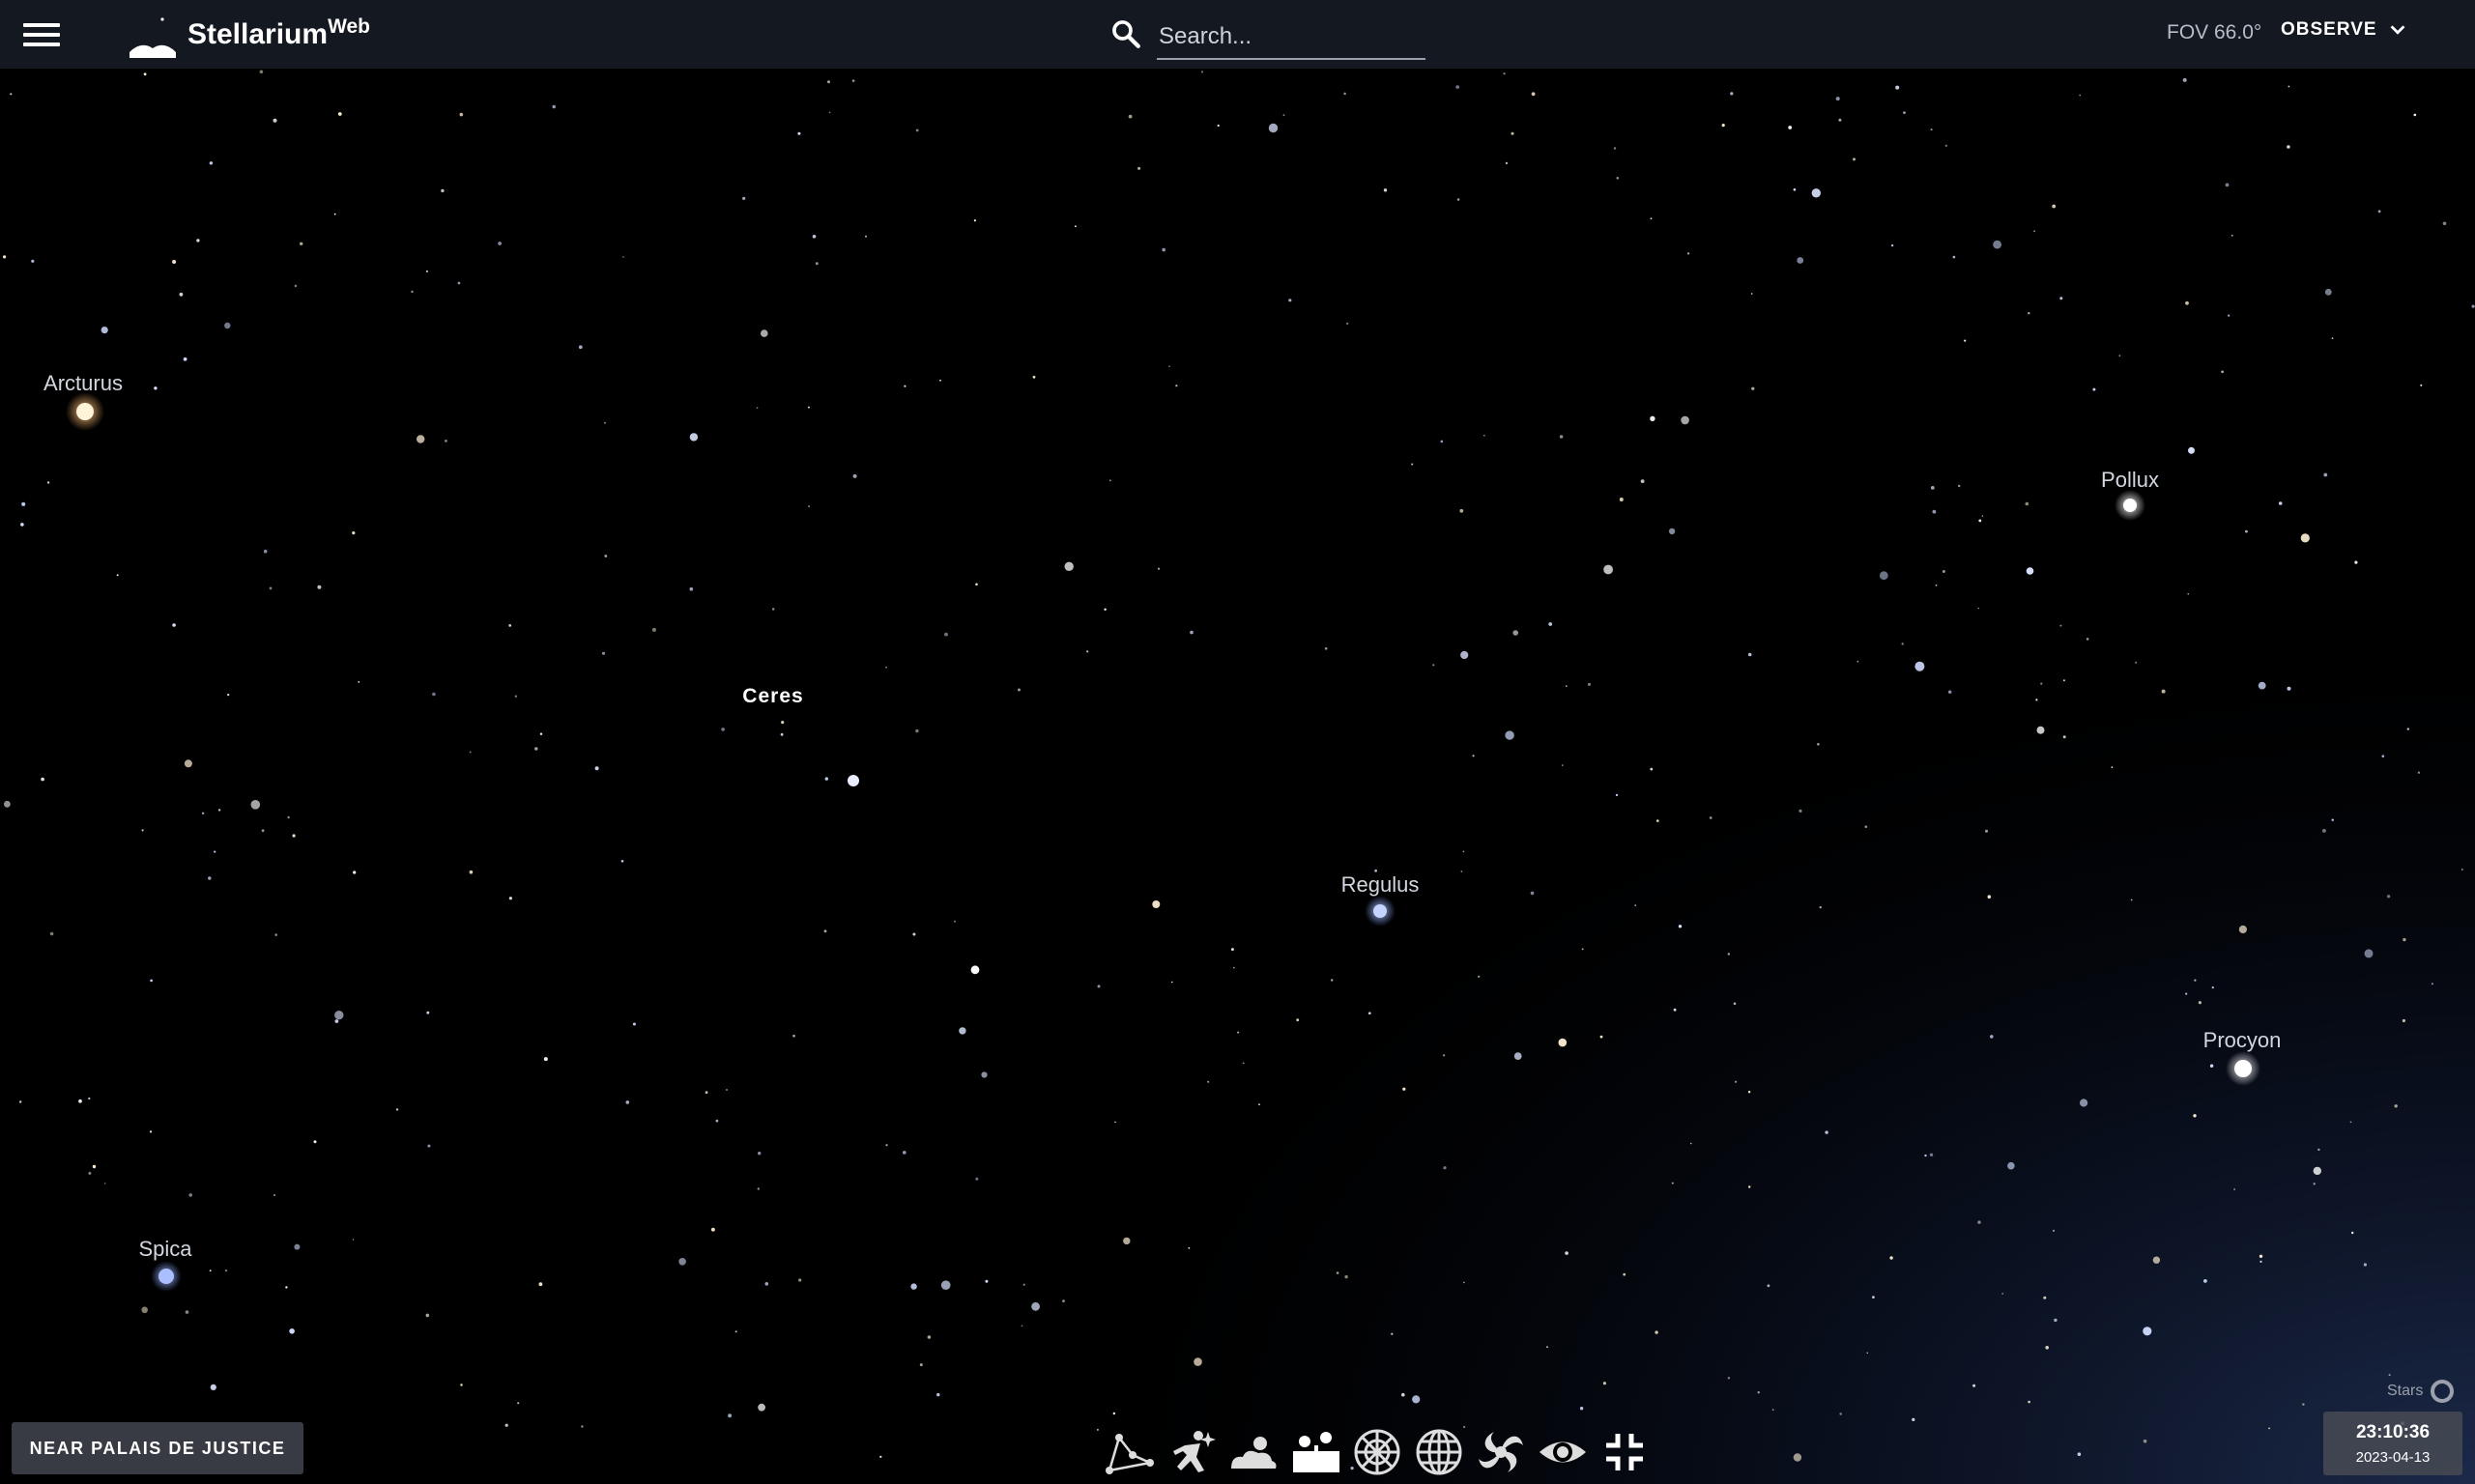 The height and width of the screenshot is (1484, 2475). Describe the element at coordinates (1253, 1452) in the screenshot. I see `atmosphere-button` at that location.